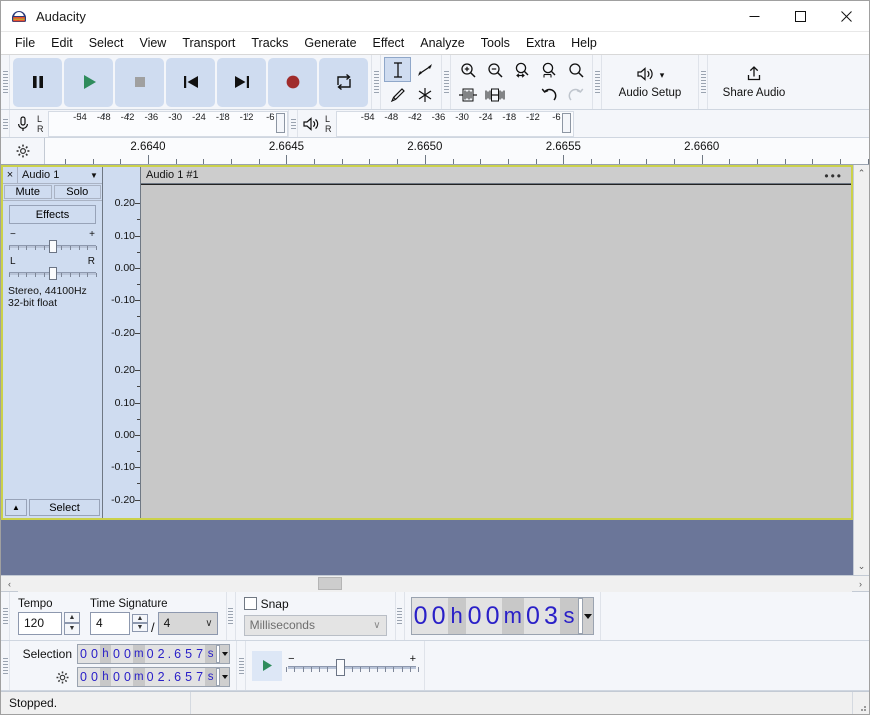 This screenshot has height=715, width=870. Describe the element at coordinates (583, 123) in the screenshot. I see `playback-meter-toolbar: L R -54 -48 -42 -36 -30 -24 -18 -12 -6` at that location.